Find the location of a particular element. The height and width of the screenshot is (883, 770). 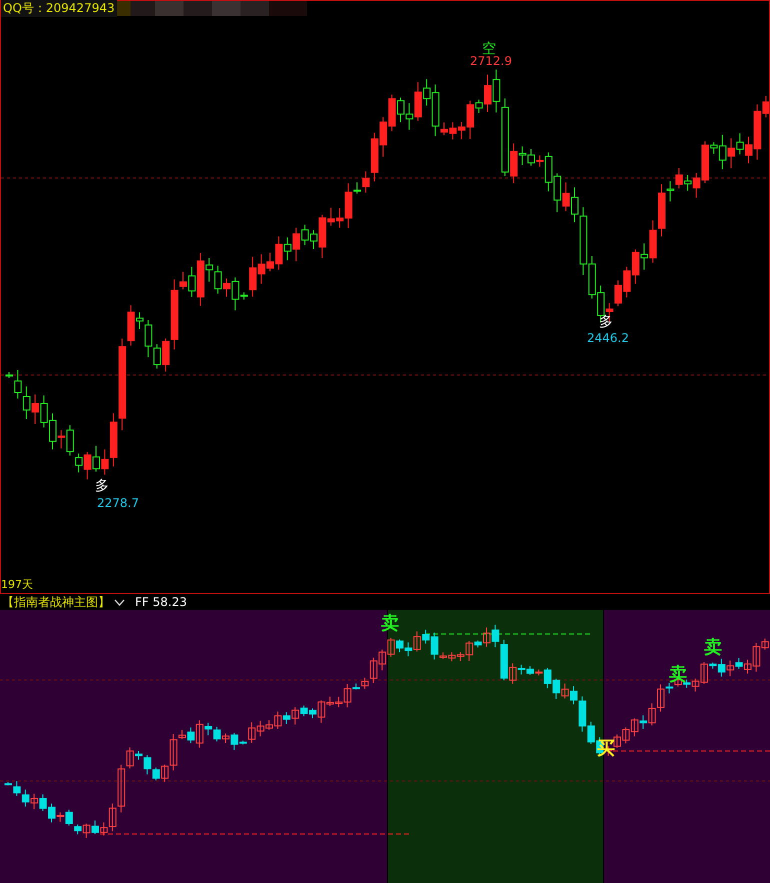

price-label: 2278.7 is located at coordinates (118, 503).